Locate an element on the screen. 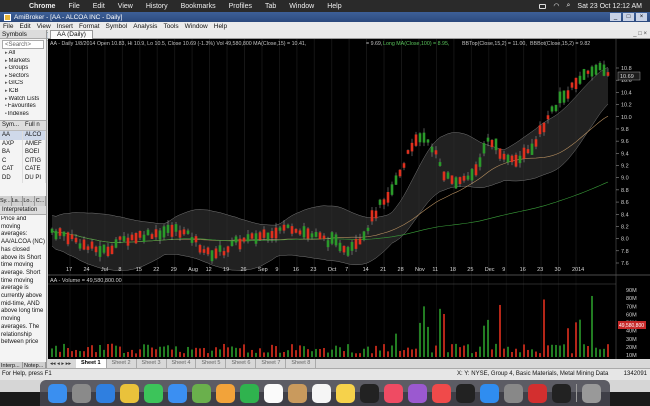 The height and width of the screenshot is (406, 650). app-menu-analysis: Analysis is located at coordinates (145, 26).